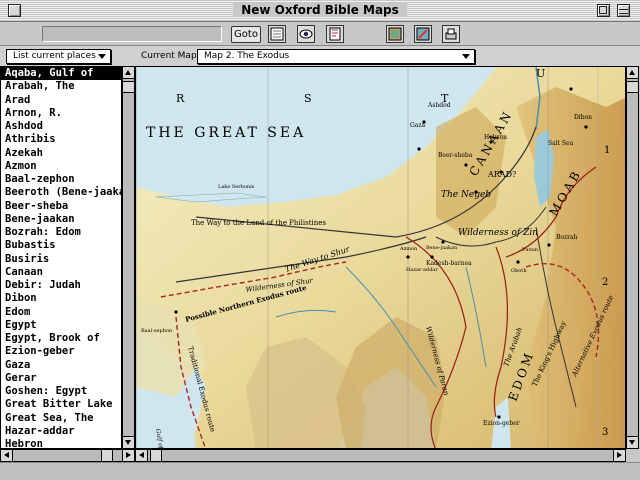  I want to click on list-popup-label: List current places, so click(54, 56).